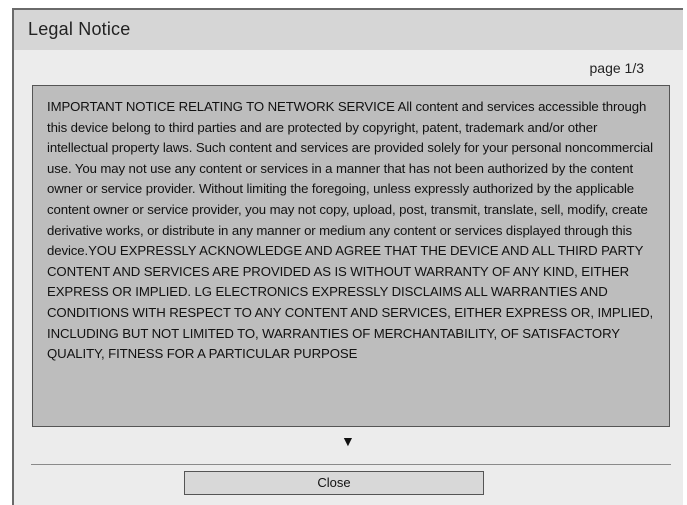 The width and height of the screenshot is (687, 505). What do you see at coordinates (348, 30) in the screenshot?
I see `dialog-title-bar: Legal Notice` at bounding box center [348, 30].